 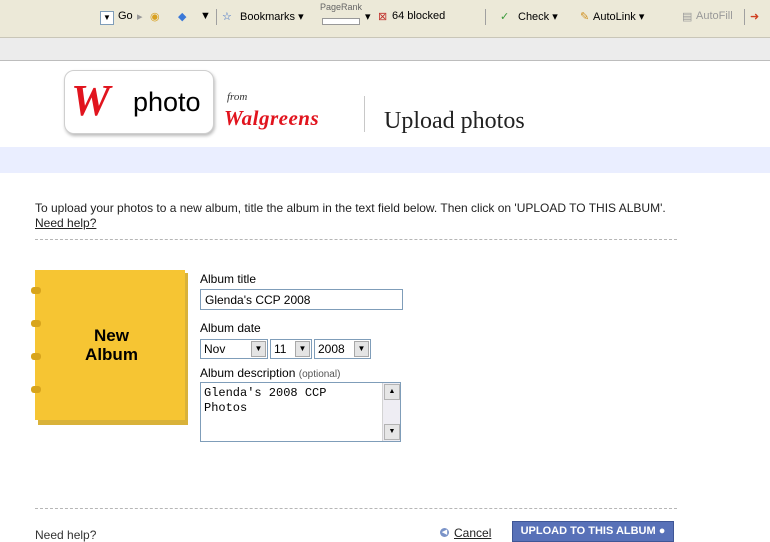 I want to click on toolbar-menu-icon: ◆, so click(x=182, y=16).